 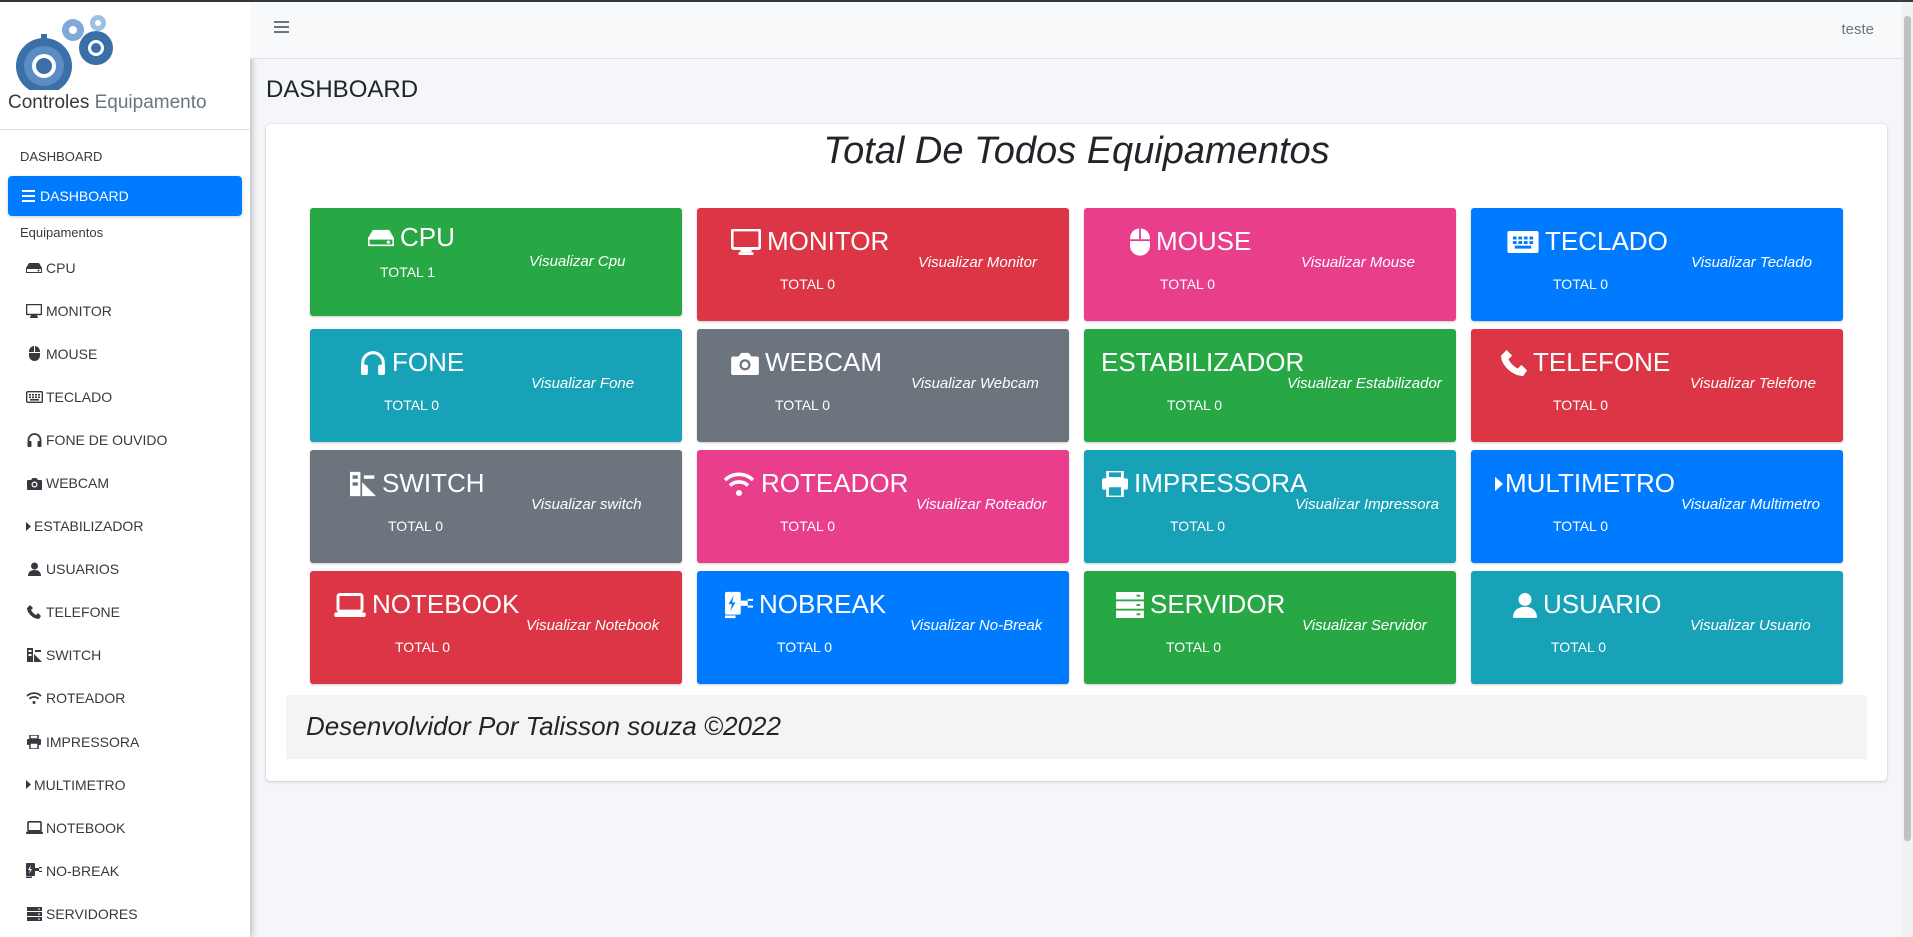 What do you see at coordinates (975, 383) in the screenshot?
I see `tile-view-link: Visualizar Webcam` at bounding box center [975, 383].